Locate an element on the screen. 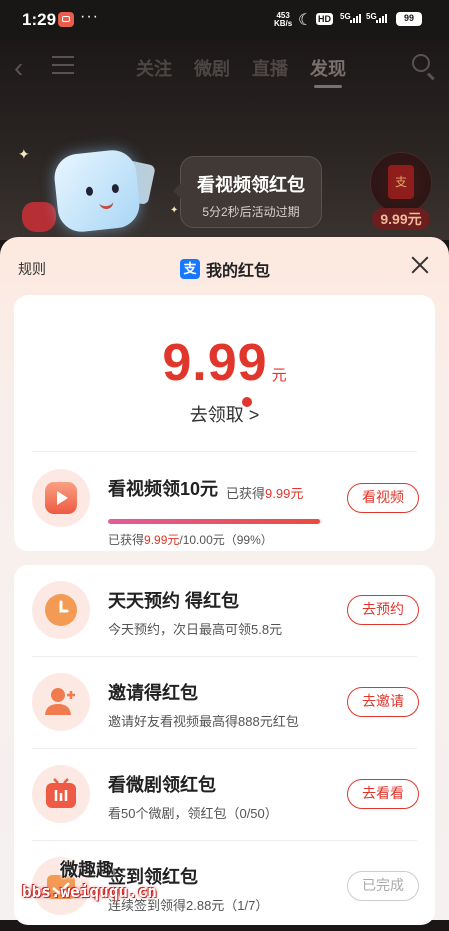 The height and width of the screenshot is (931, 449). bubble-title: 看视频领红包 is located at coordinates (251, 185).